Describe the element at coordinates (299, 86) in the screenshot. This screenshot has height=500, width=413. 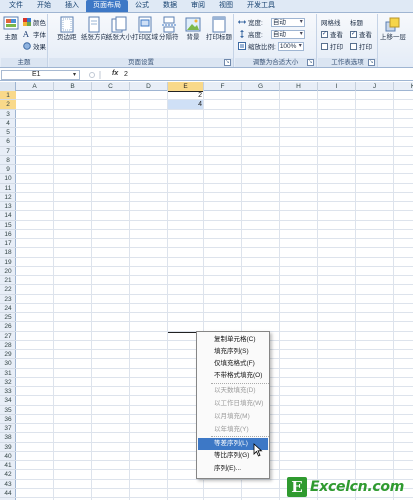
I see `column-header-h: H` at that location.